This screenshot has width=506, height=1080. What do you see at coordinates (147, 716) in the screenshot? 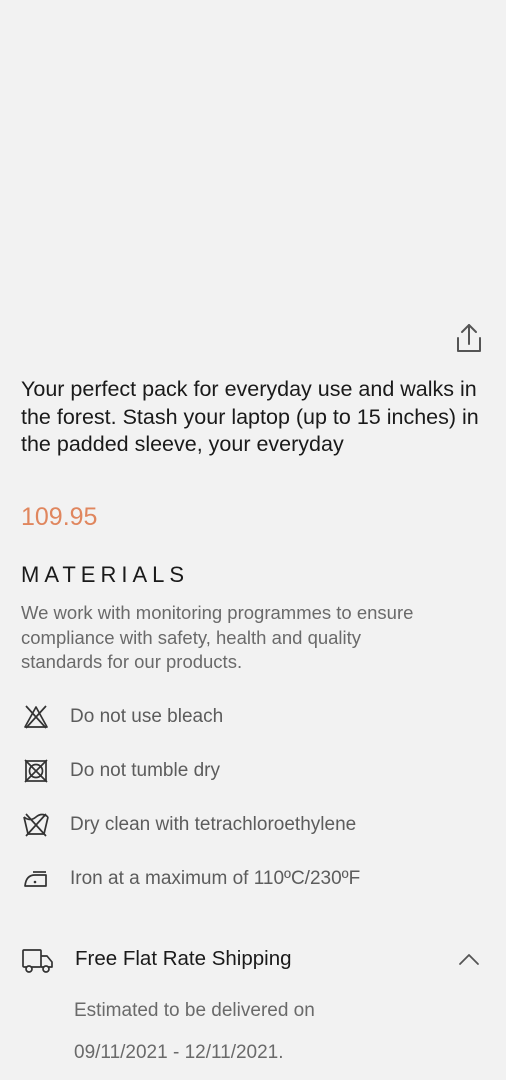
I see `care-label: Do not use bleach` at bounding box center [147, 716].